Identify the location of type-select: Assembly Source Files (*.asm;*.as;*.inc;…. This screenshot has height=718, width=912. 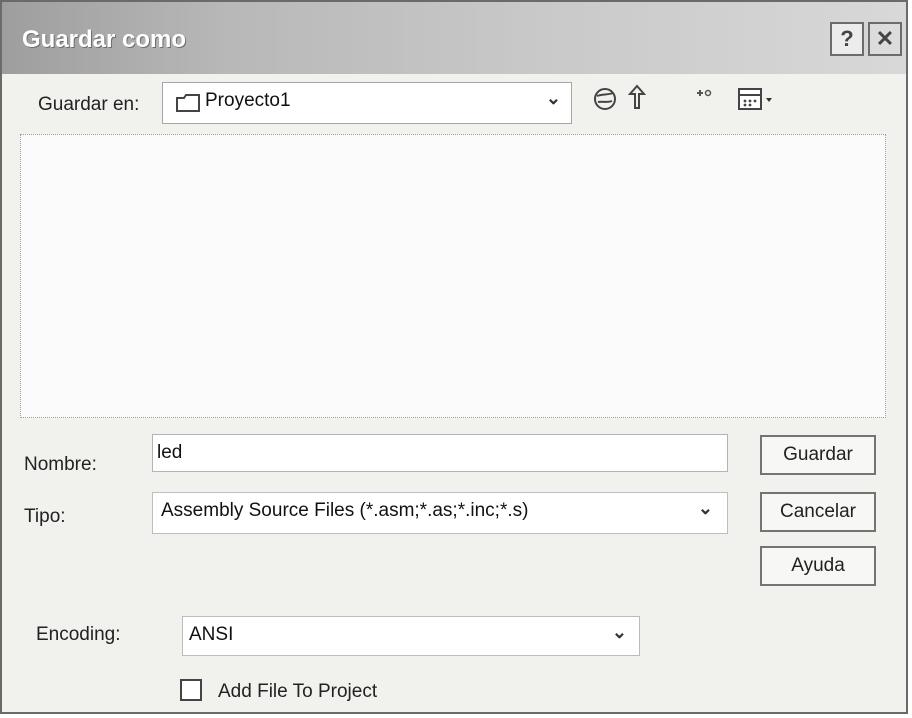
(440, 513).